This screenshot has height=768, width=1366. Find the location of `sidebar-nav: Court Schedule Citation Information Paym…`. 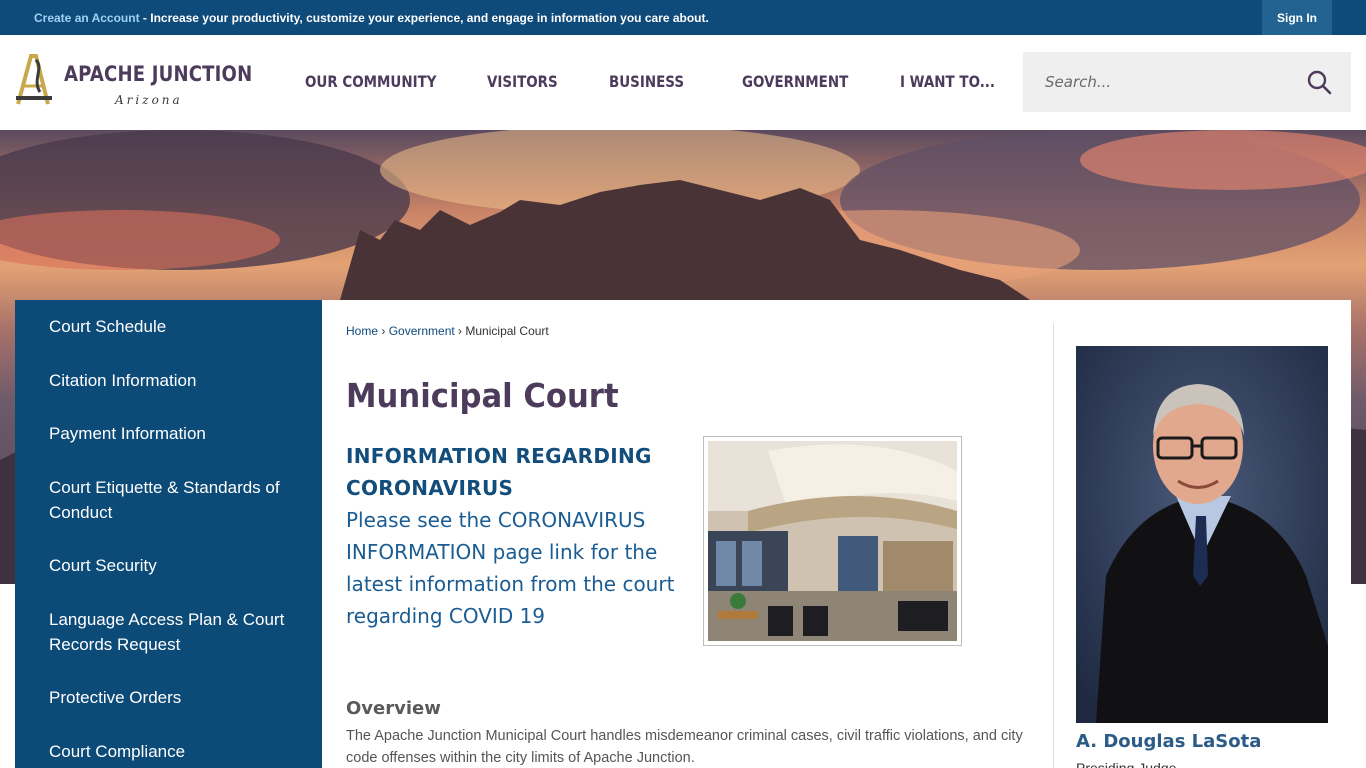

sidebar-nav: Court Schedule Citation Information Paym… is located at coordinates (168, 534).